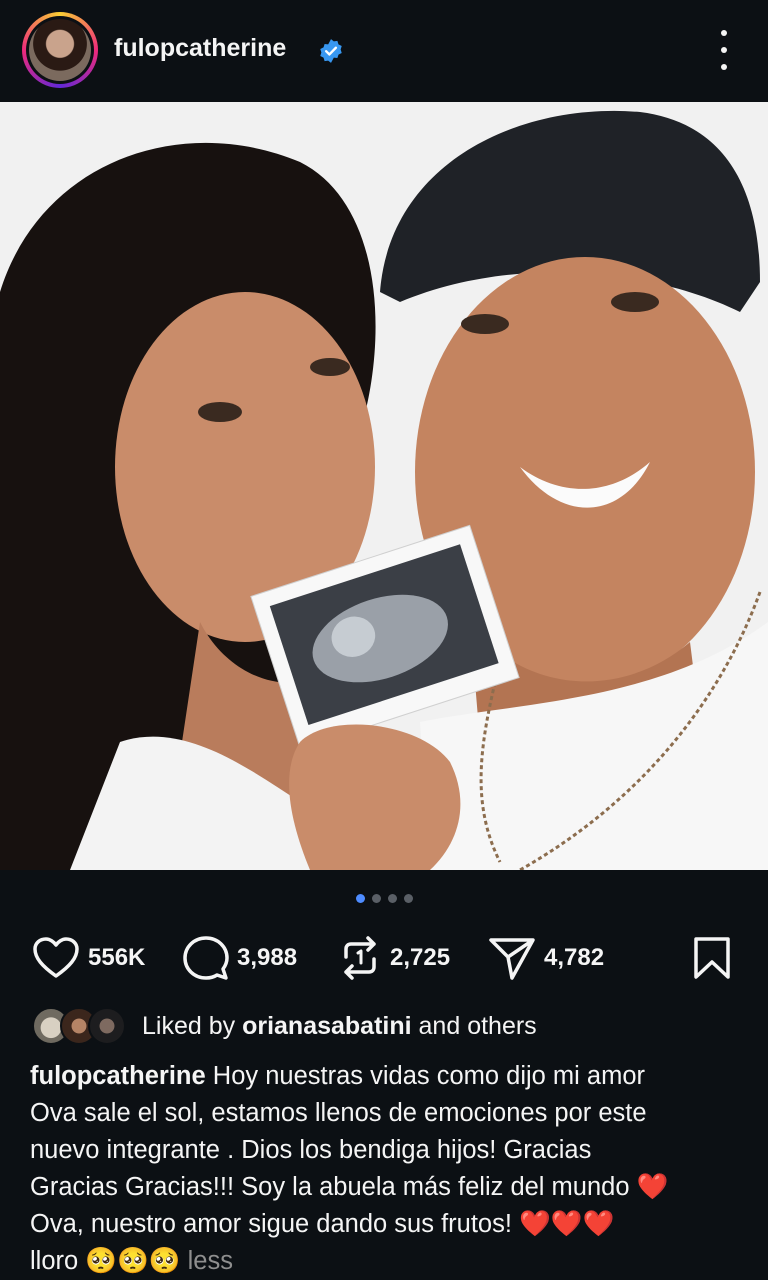  What do you see at coordinates (331, 51) in the screenshot?
I see `verified-badge-icon` at bounding box center [331, 51].